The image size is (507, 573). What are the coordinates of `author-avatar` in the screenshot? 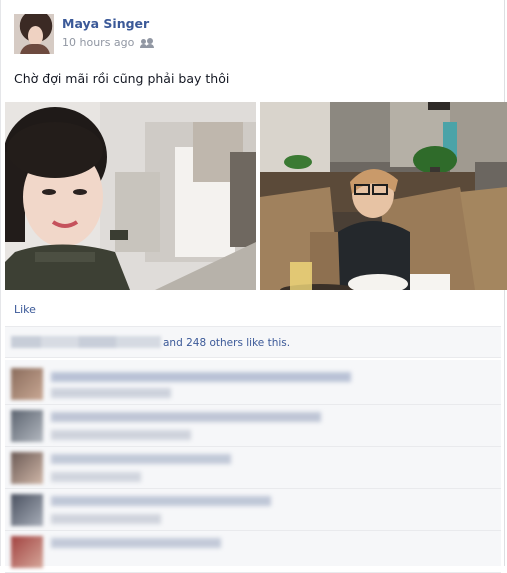 It's located at (34, 34).